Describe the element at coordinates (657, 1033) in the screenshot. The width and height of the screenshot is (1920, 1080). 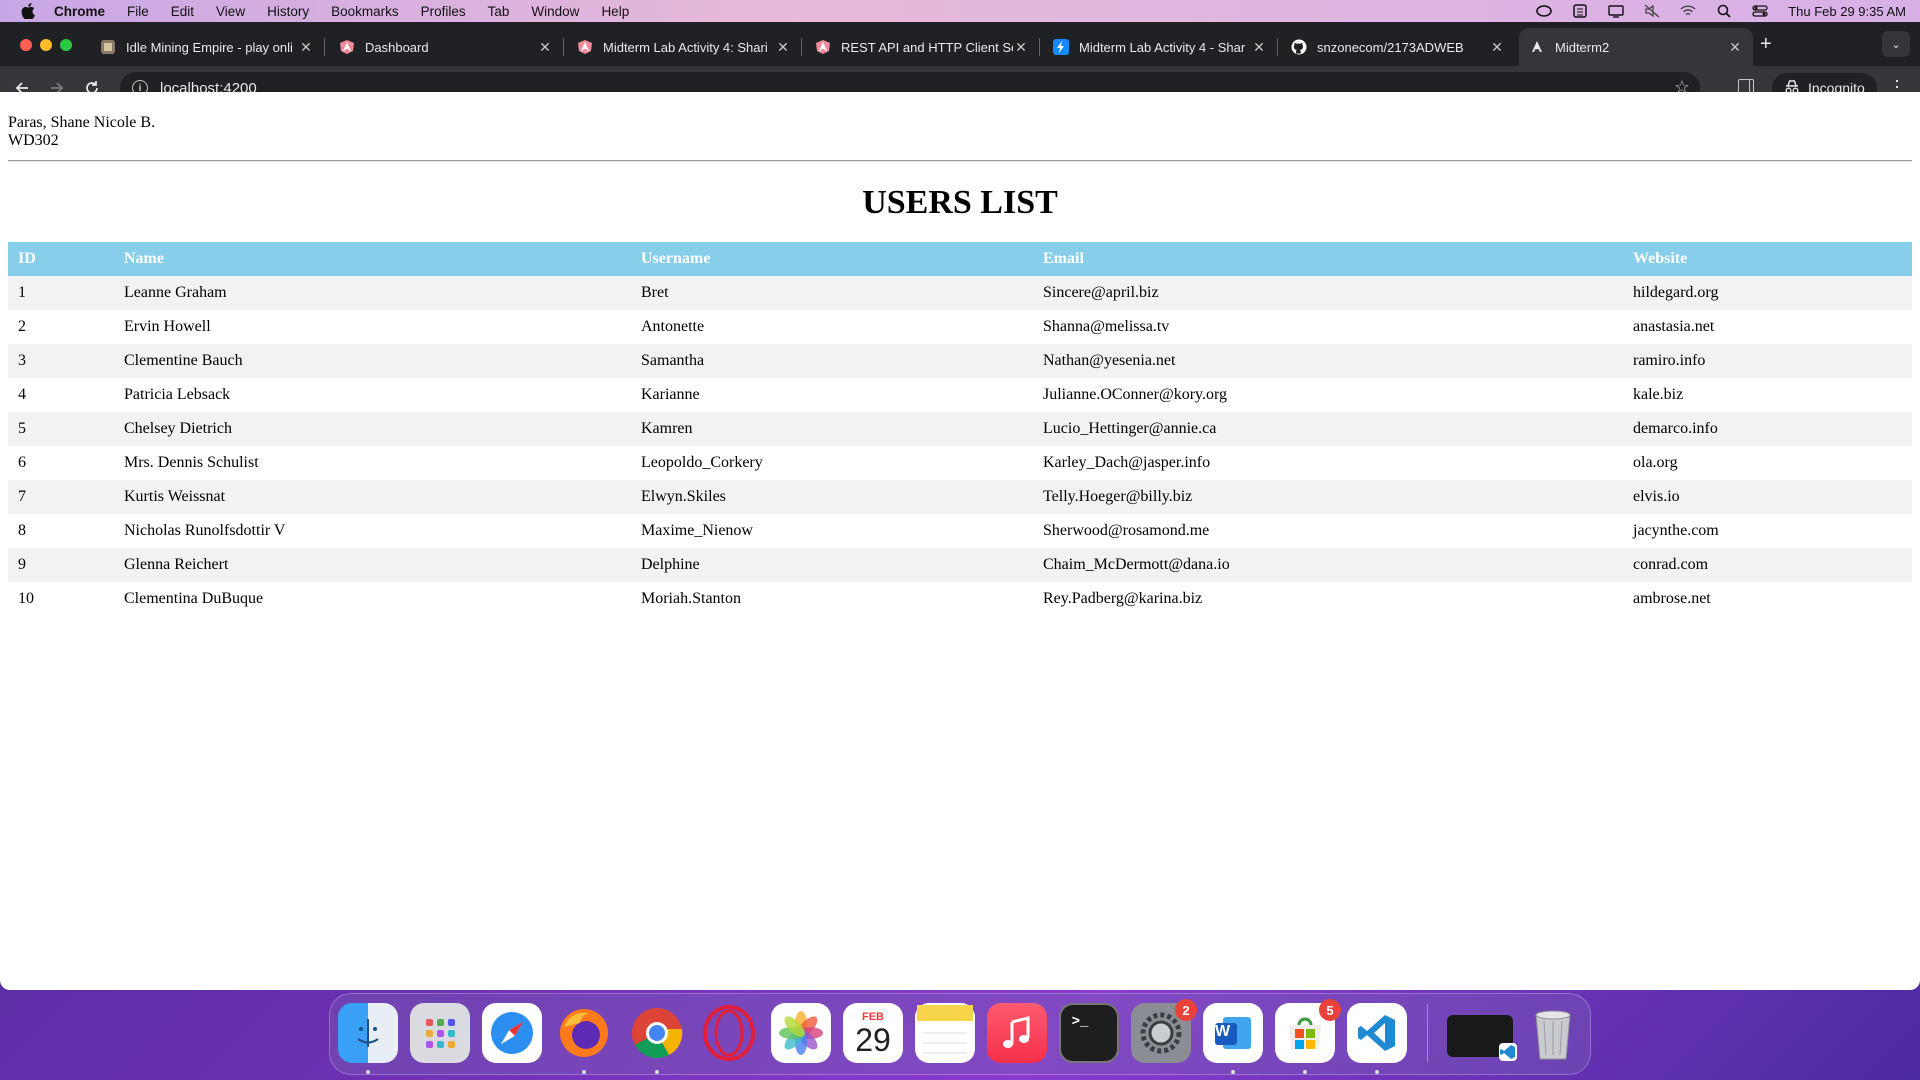
I see `chrome-icon` at that location.